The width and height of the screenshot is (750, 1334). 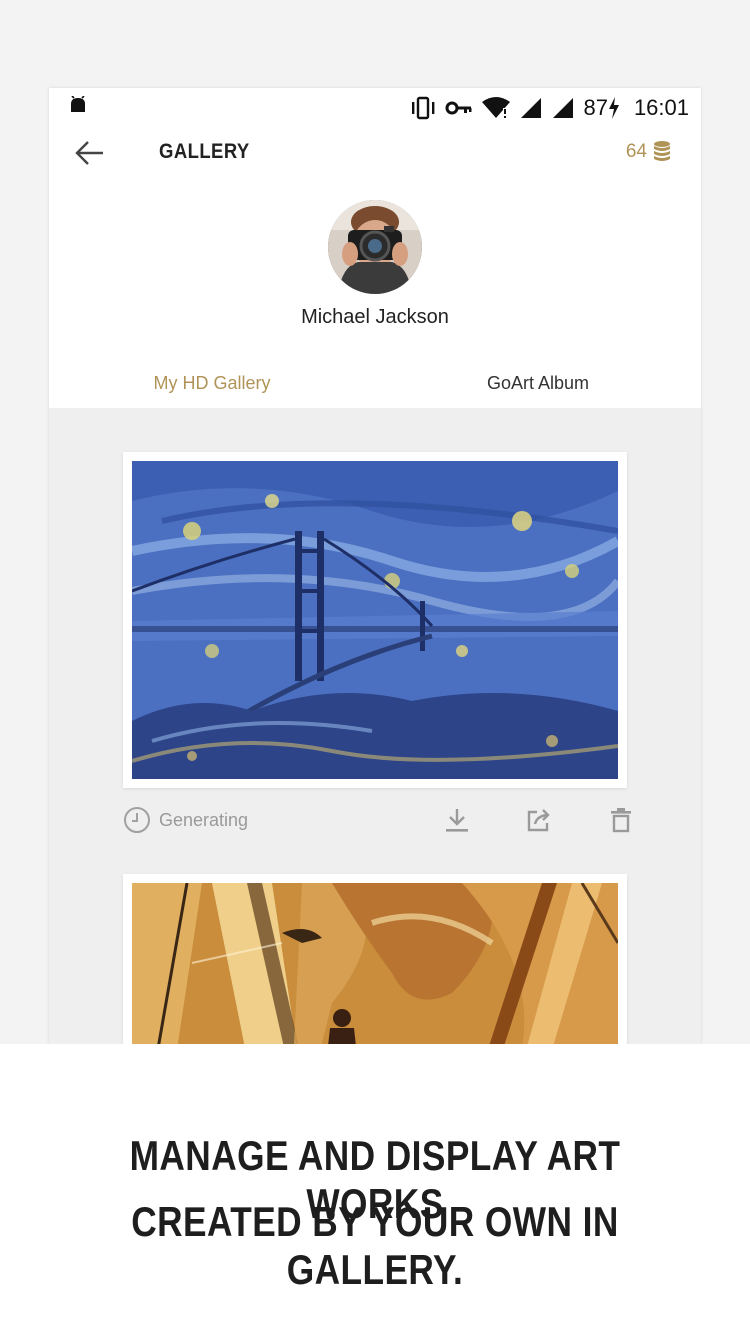 What do you see at coordinates (595, 107) in the screenshot?
I see `battery-level: 87` at bounding box center [595, 107].